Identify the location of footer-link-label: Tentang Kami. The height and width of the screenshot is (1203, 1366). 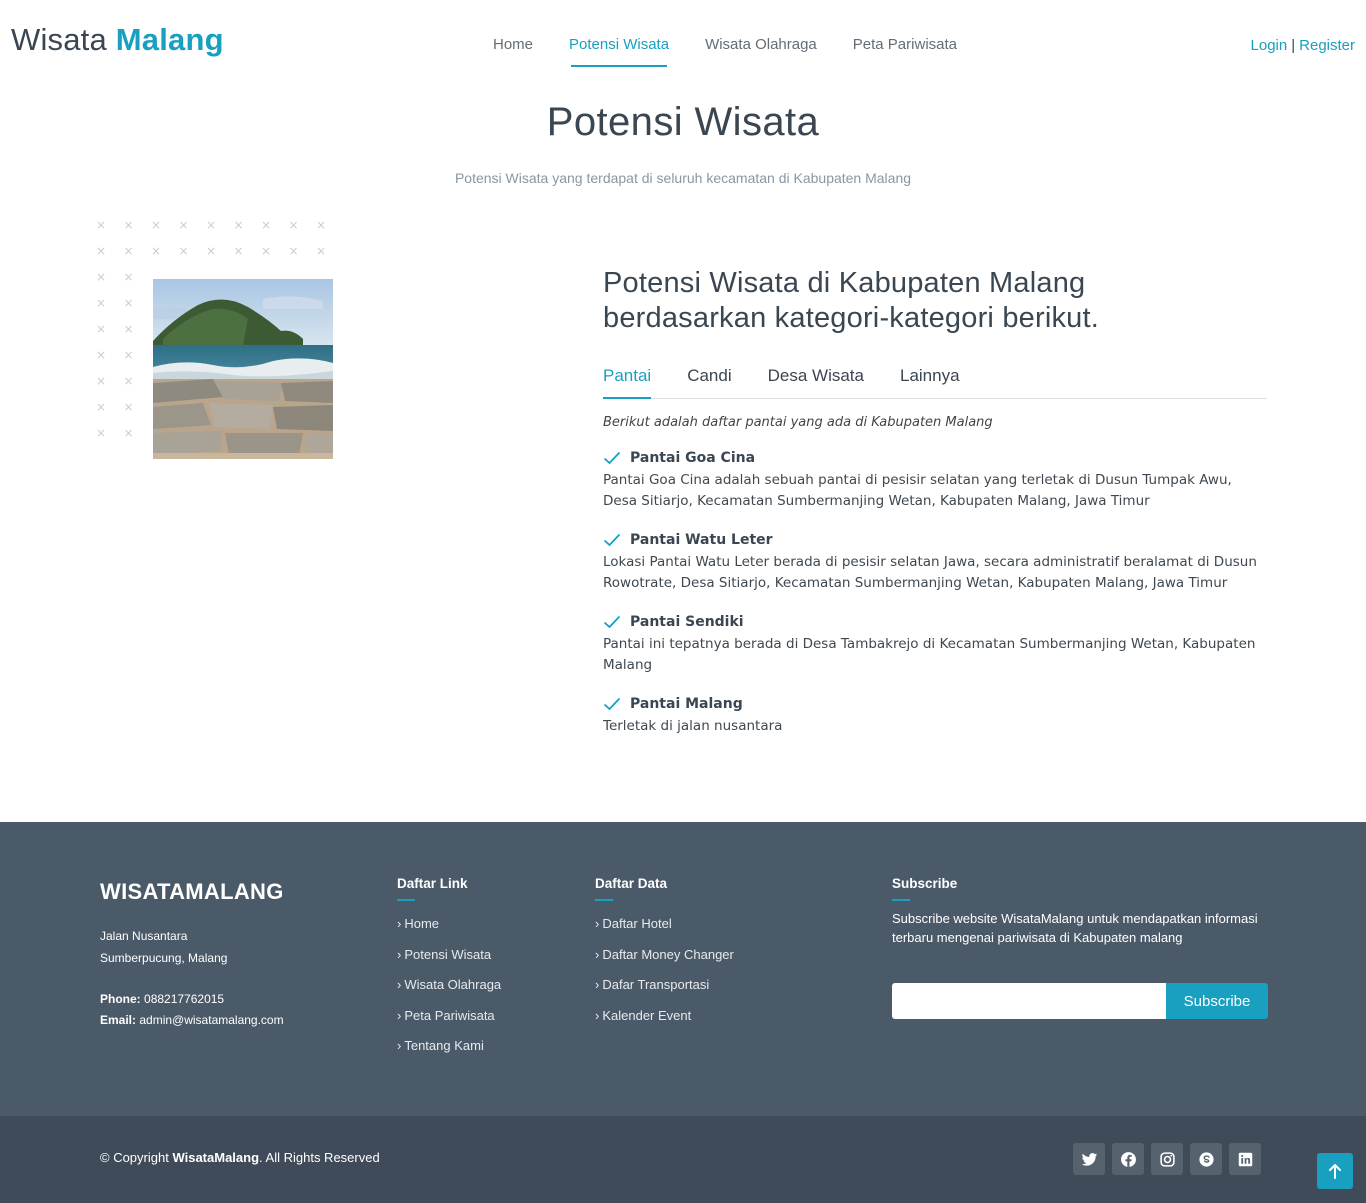
(444, 1046).